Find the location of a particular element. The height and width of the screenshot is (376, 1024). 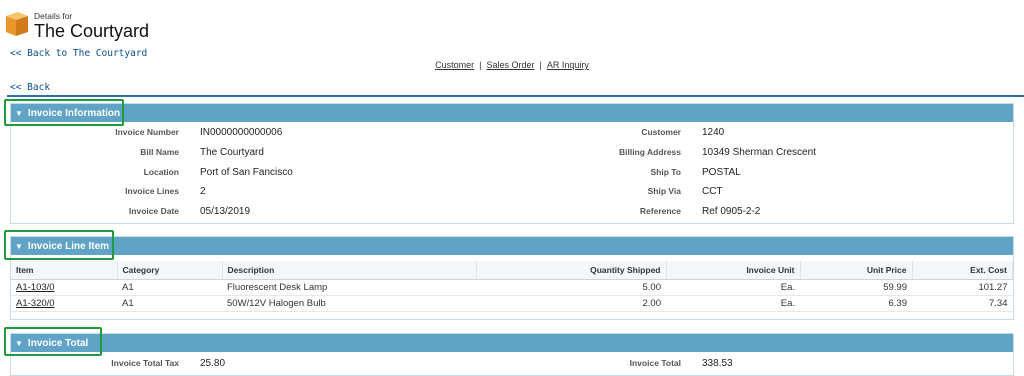

invoice-total-tax-label: Invoice Total Tax is located at coordinates (145, 363).